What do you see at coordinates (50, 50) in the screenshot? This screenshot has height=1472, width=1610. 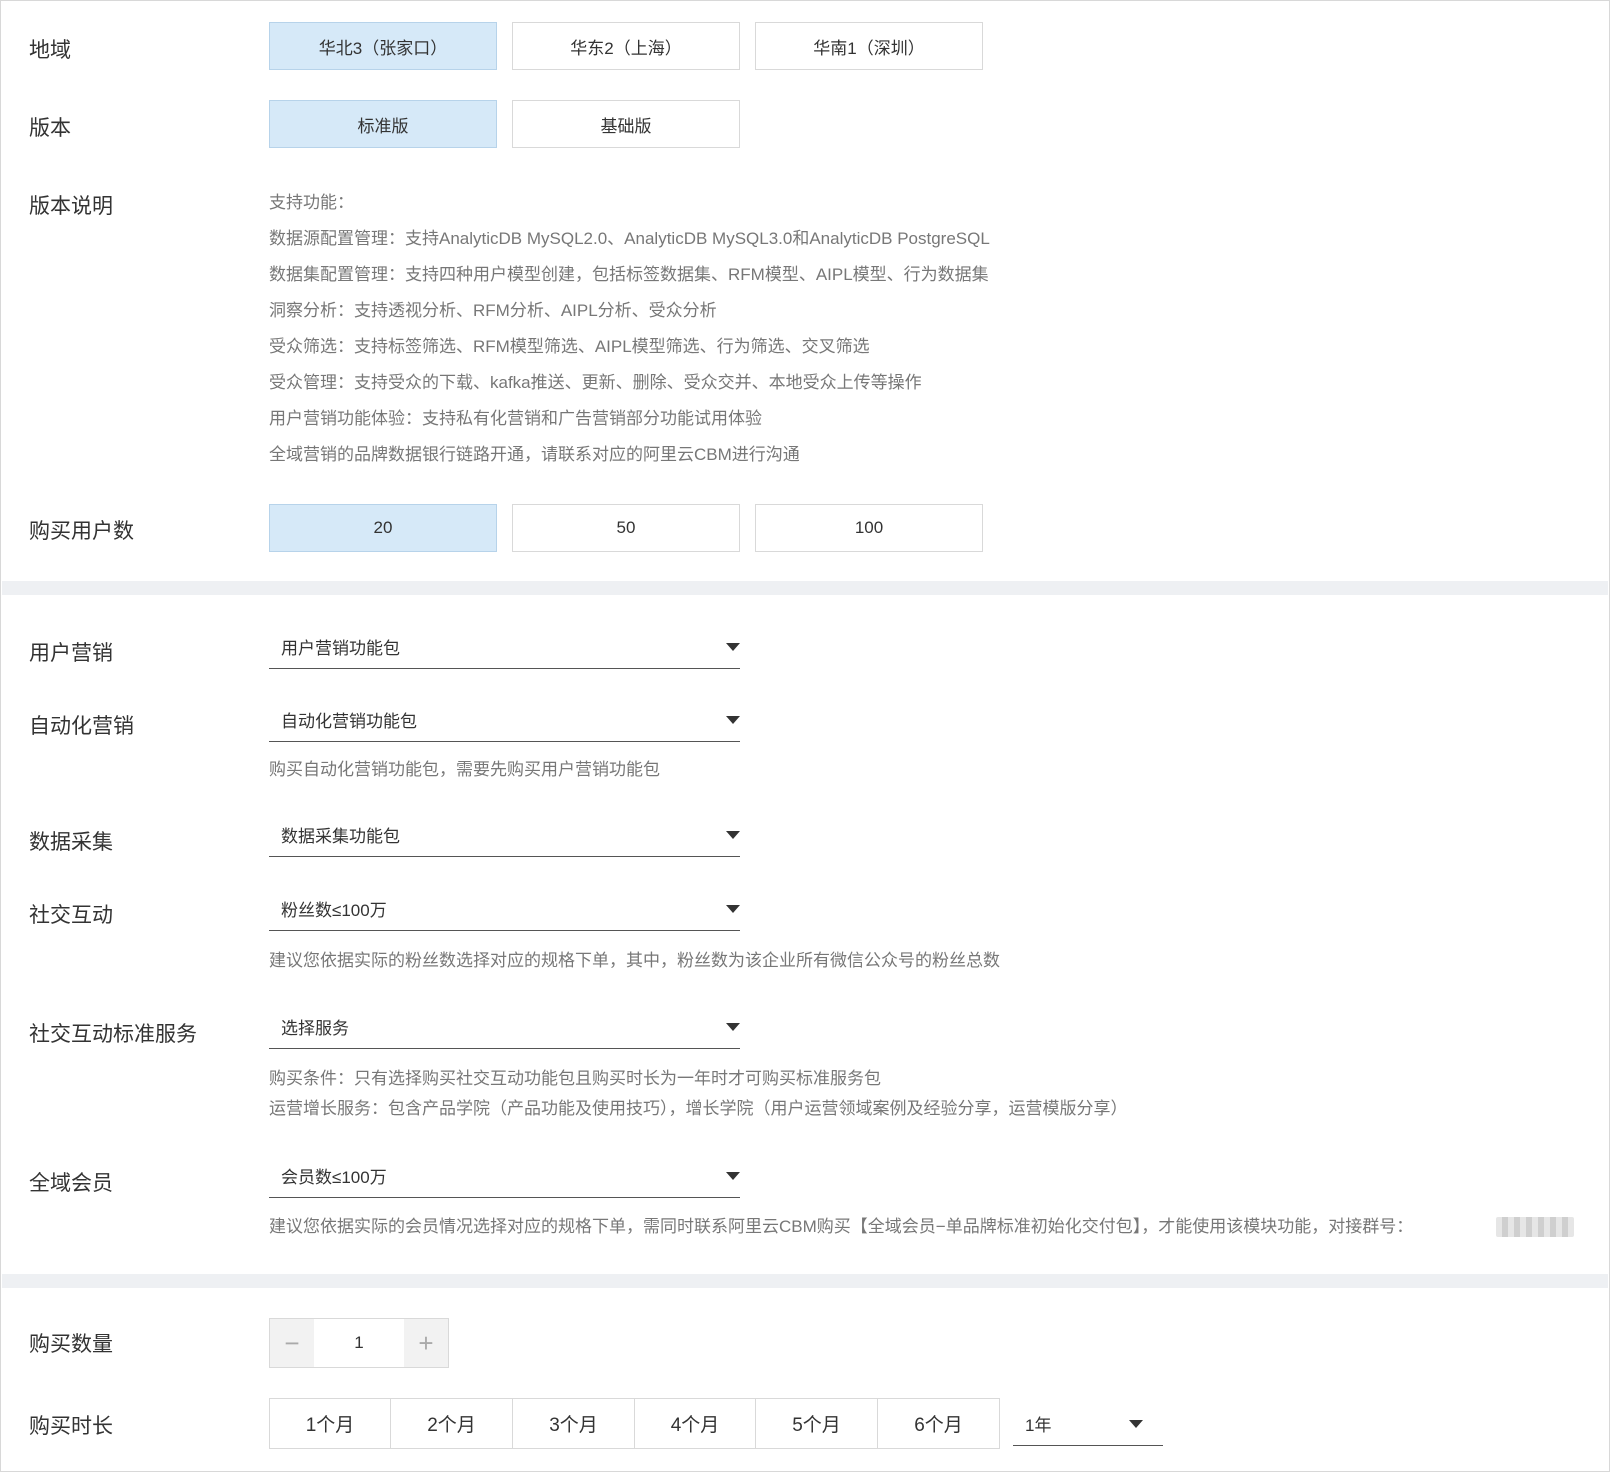 I see `region-label: 地域` at bounding box center [50, 50].